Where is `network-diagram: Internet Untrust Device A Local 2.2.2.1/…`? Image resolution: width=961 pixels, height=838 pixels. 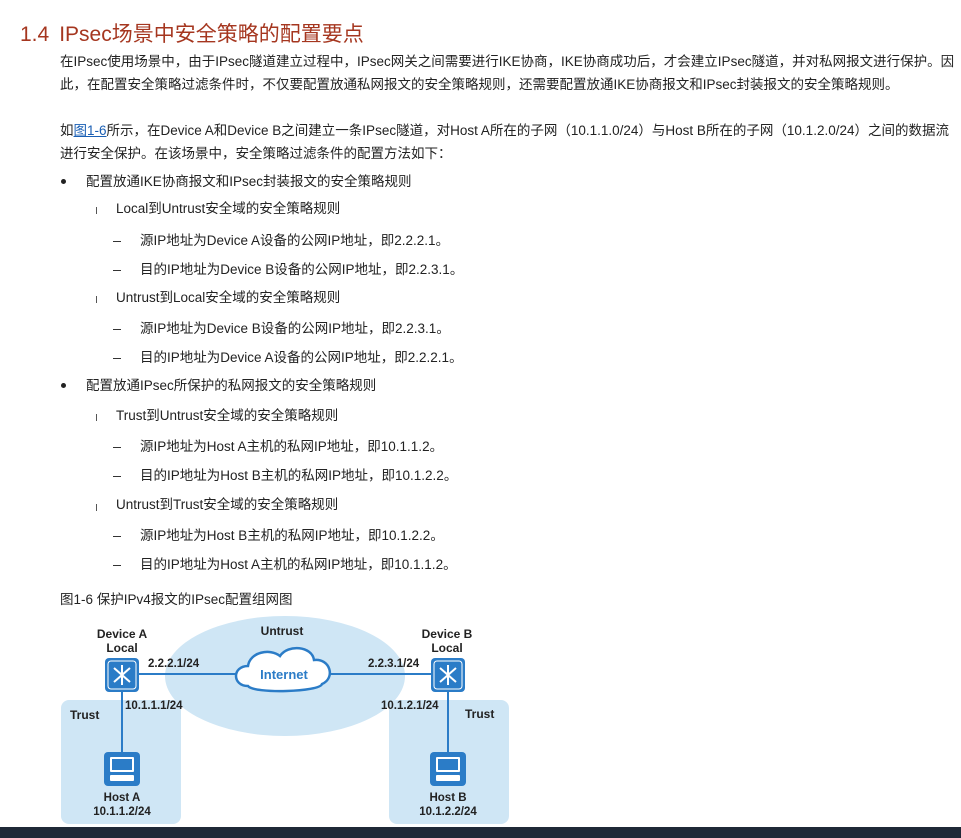 network-diagram: Internet Untrust Device A Local 2.2.2.1/… is located at coordinates (285, 720).